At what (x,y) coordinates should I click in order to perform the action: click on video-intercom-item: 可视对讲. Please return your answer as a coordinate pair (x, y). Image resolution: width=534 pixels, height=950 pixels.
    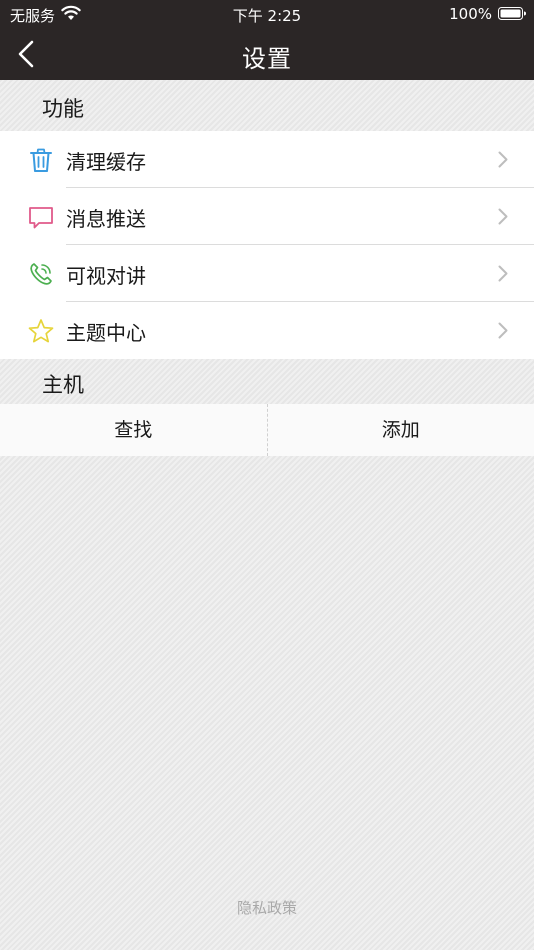
    Looking at the image, I should click on (267, 273).